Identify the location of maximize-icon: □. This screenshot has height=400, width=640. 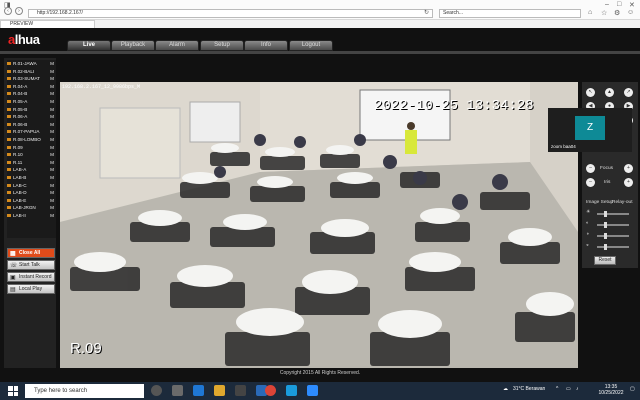
(619, 4).